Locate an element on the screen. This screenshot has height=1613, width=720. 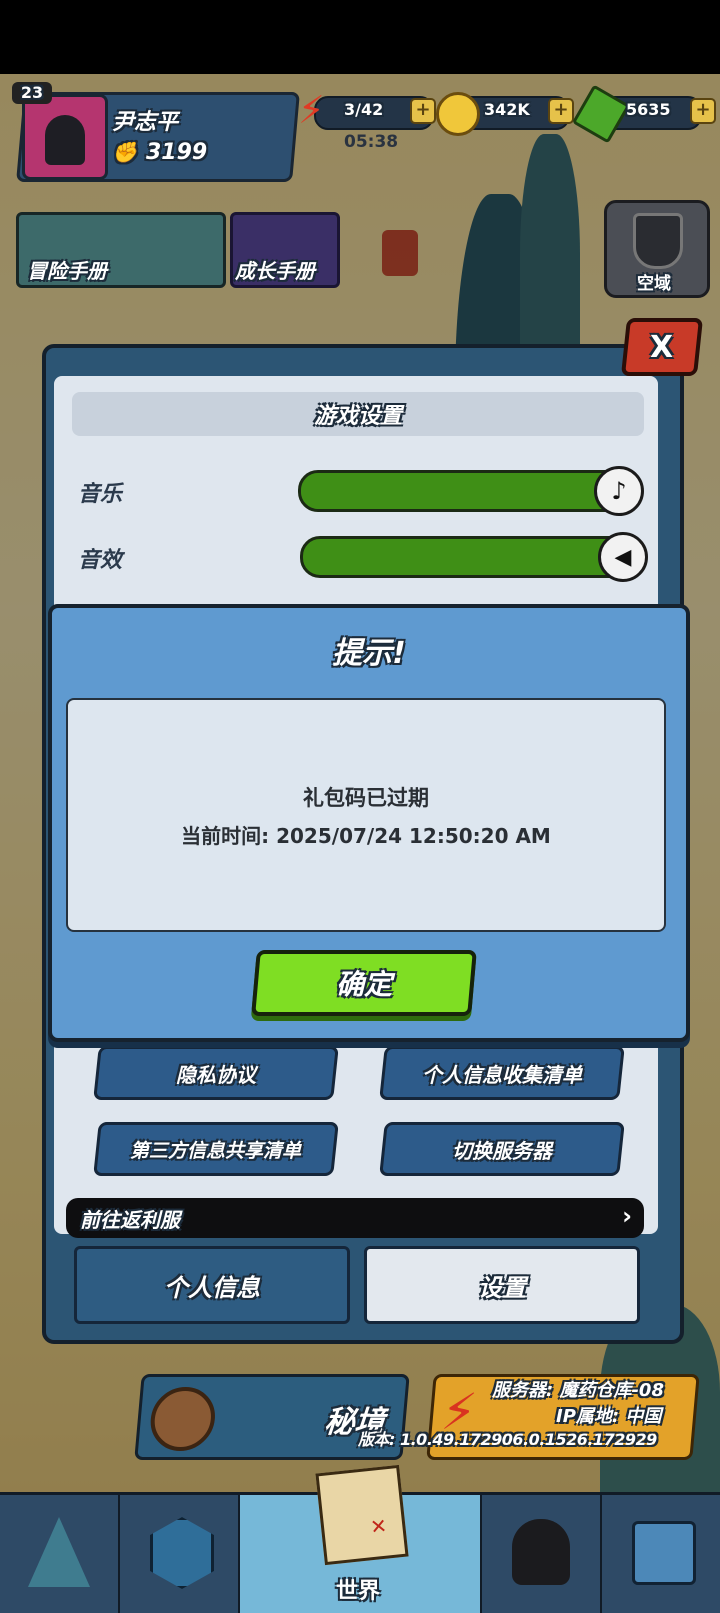
nav-tab-cards is located at coordinates (180, 1554).